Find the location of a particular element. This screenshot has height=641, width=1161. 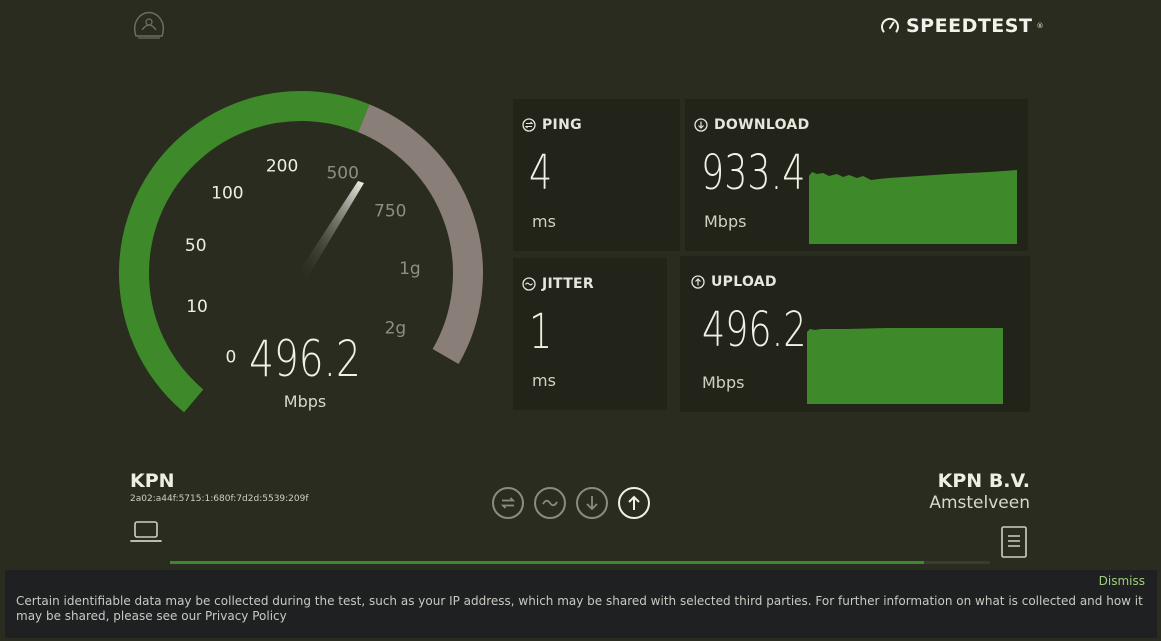

step-jitter is located at coordinates (550, 503).